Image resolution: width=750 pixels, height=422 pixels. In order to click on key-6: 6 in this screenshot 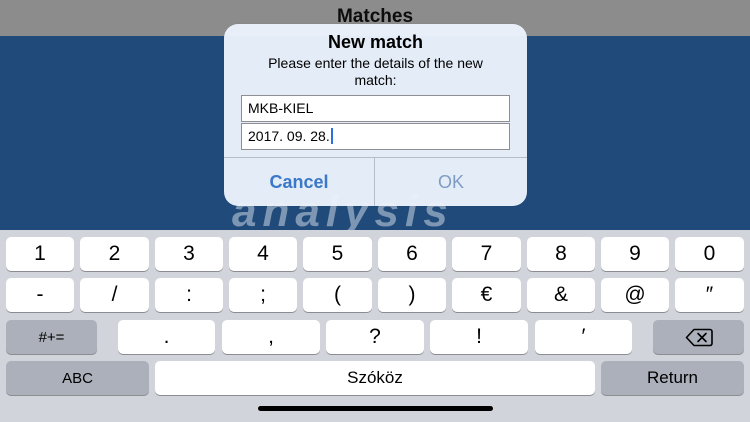, I will do `click(412, 254)`.